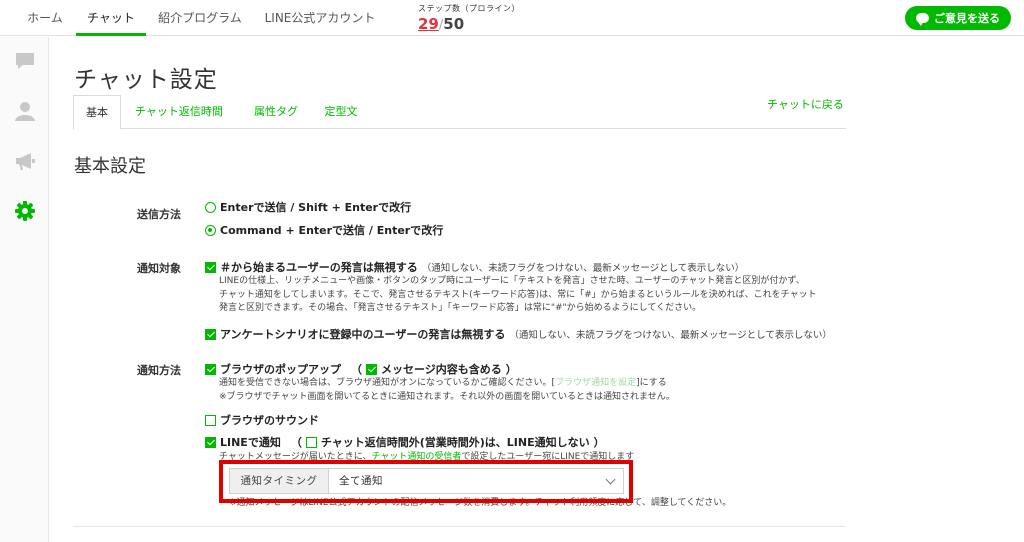 The height and width of the screenshot is (542, 1024). What do you see at coordinates (25, 111) in the screenshot?
I see `user-icon` at bounding box center [25, 111].